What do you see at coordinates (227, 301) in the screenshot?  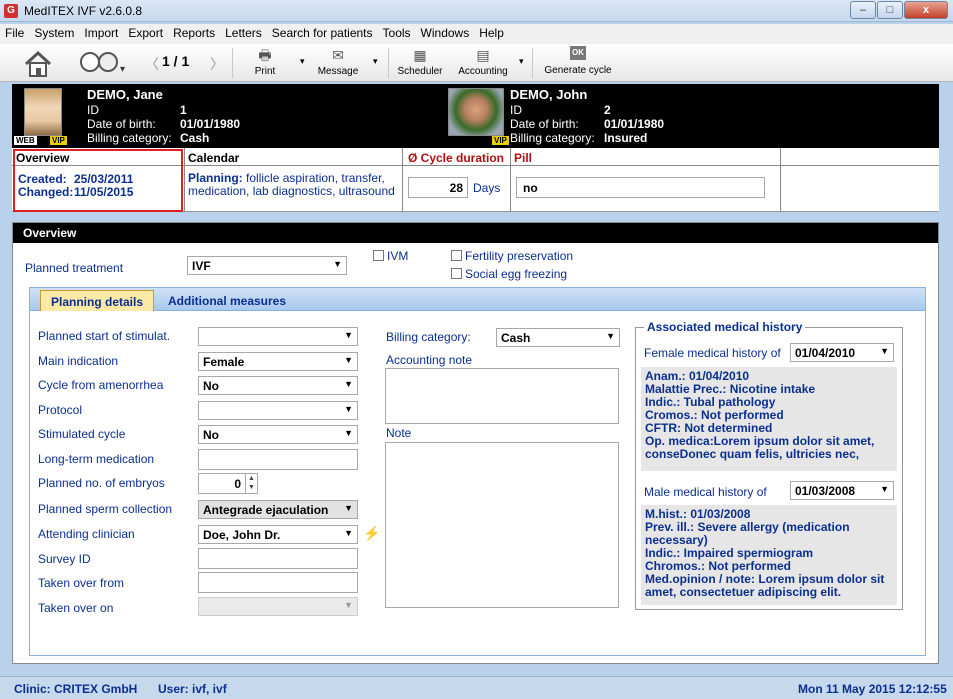 I see `tab-additional-measures: Additional measures` at bounding box center [227, 301].